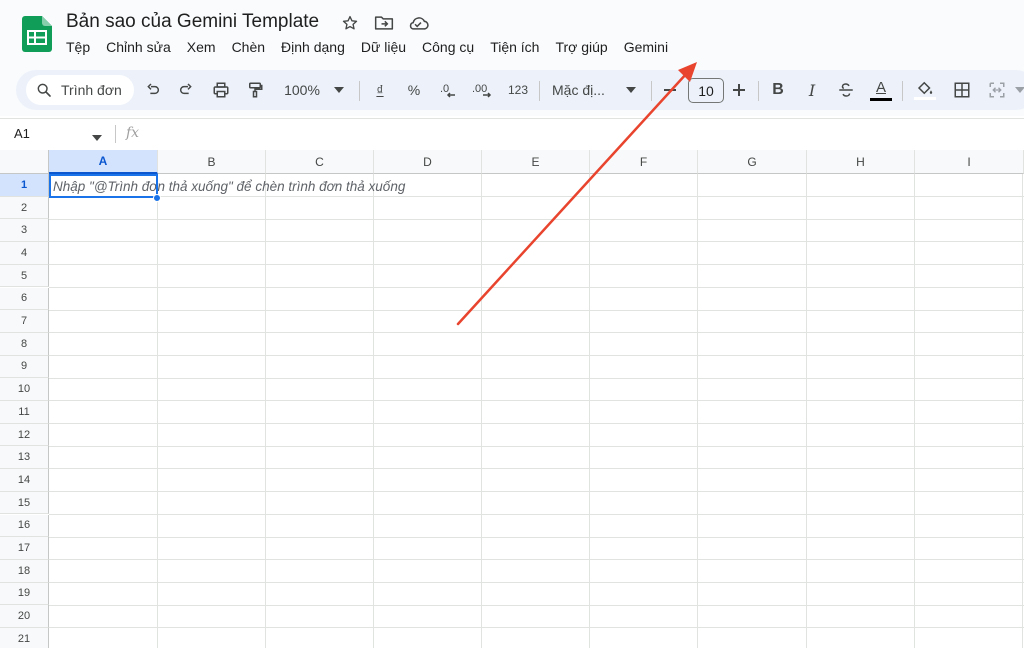  What do you see at coordinates (138, 48) in the screenshot?
I see `menu-edit: Chỉnh sửa` at bounding box center [138, 48].